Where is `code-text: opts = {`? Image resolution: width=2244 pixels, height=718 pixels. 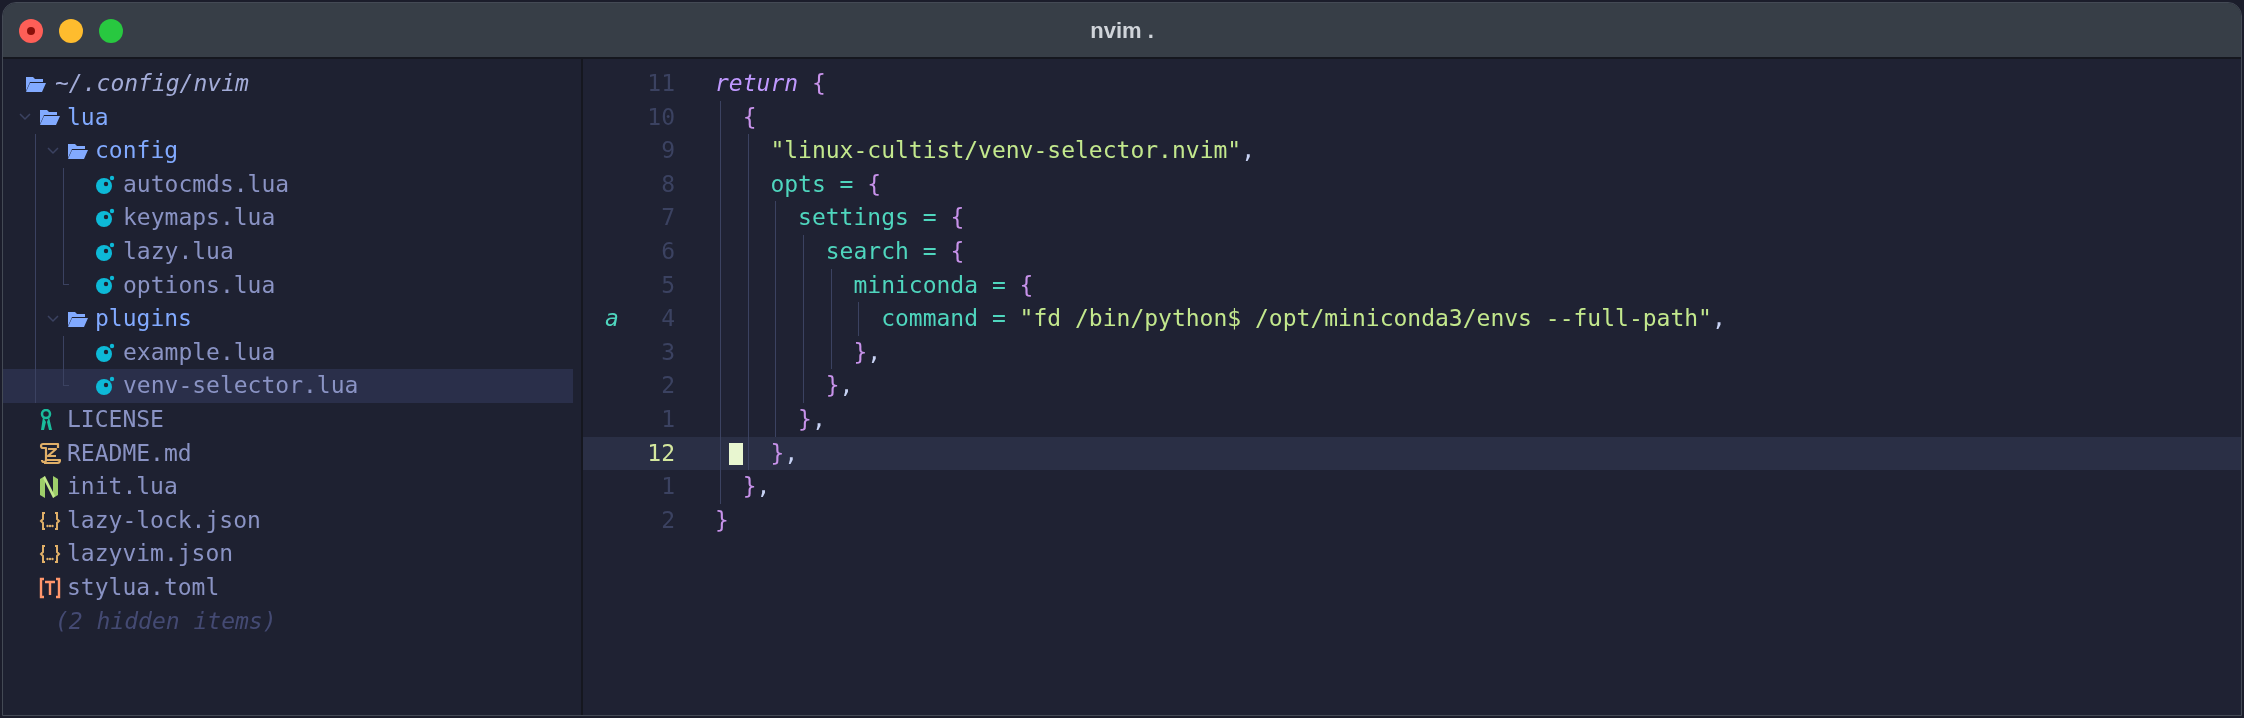
code-text: opts = { is located at coordinates (826, 184).